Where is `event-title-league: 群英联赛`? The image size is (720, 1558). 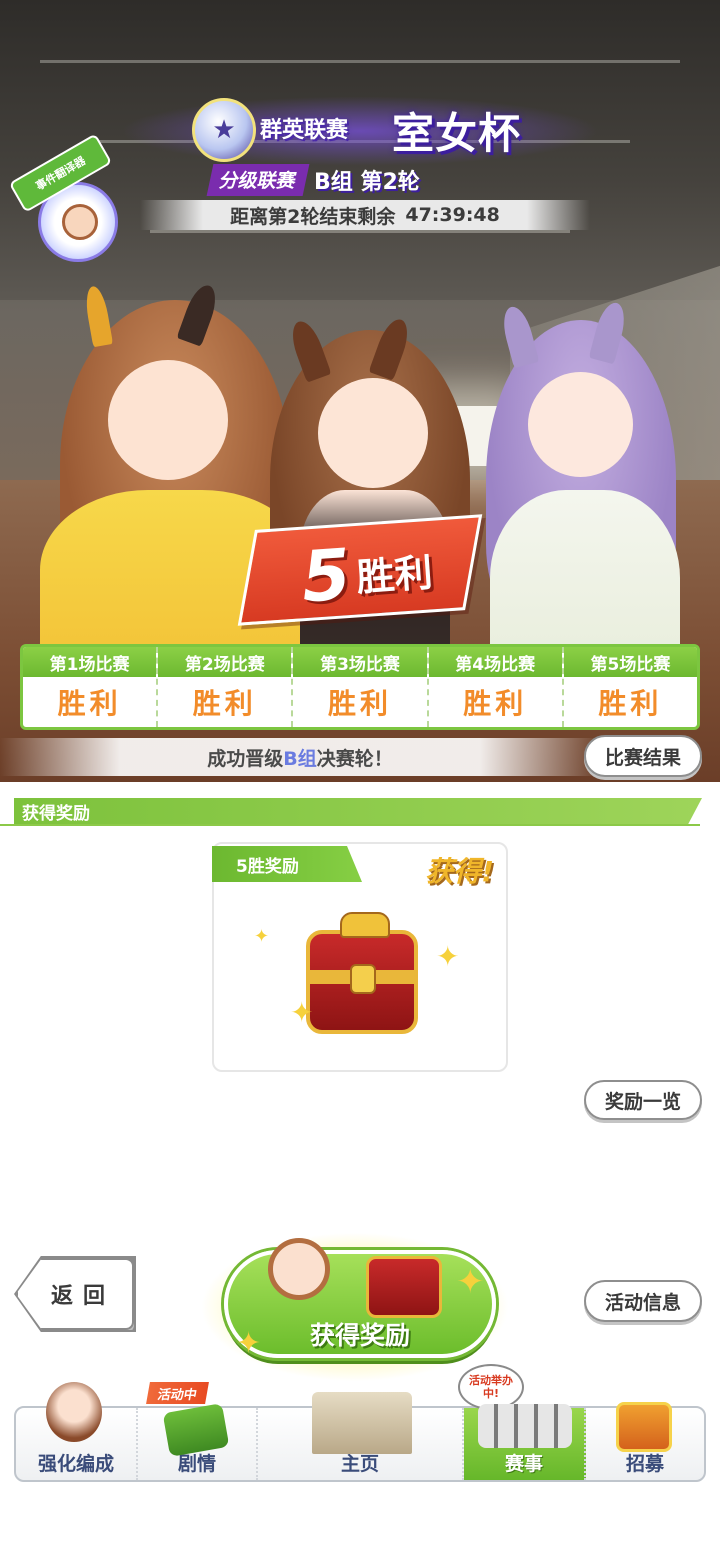 event-title-league: 群英联赛 is located at coordinates (304, 130).